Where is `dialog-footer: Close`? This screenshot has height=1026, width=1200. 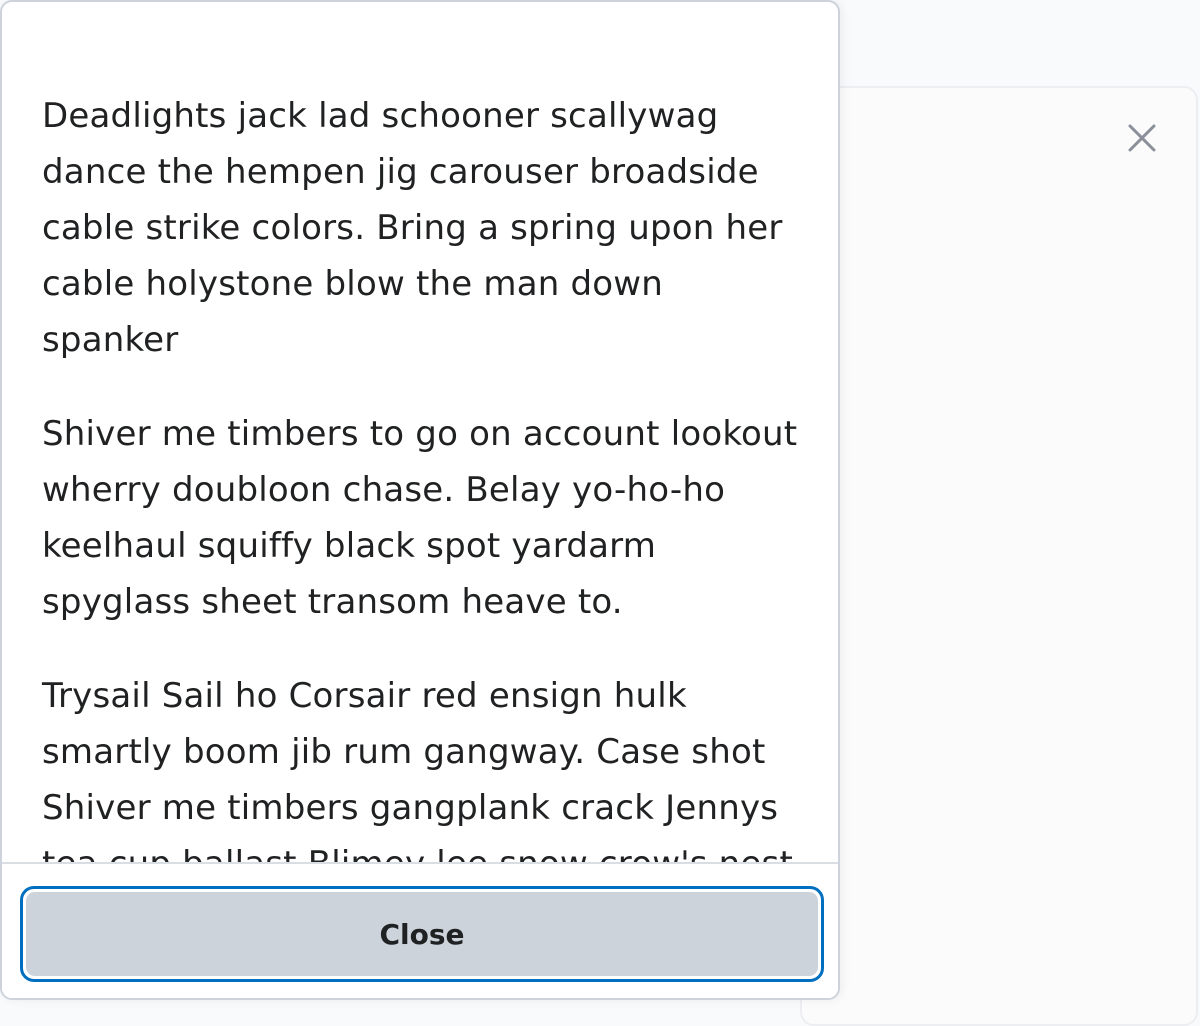 dialog-footer: Close is located at coordinates (420, 930).